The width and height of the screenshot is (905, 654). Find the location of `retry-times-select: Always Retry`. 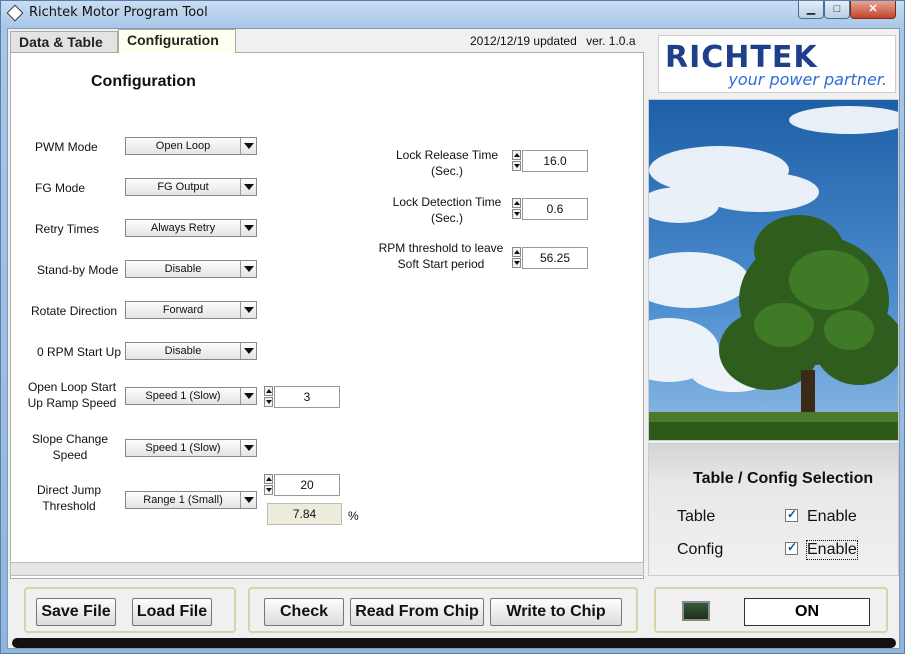

retry-times-select: Always Retry is located at coordinates (191, 228).